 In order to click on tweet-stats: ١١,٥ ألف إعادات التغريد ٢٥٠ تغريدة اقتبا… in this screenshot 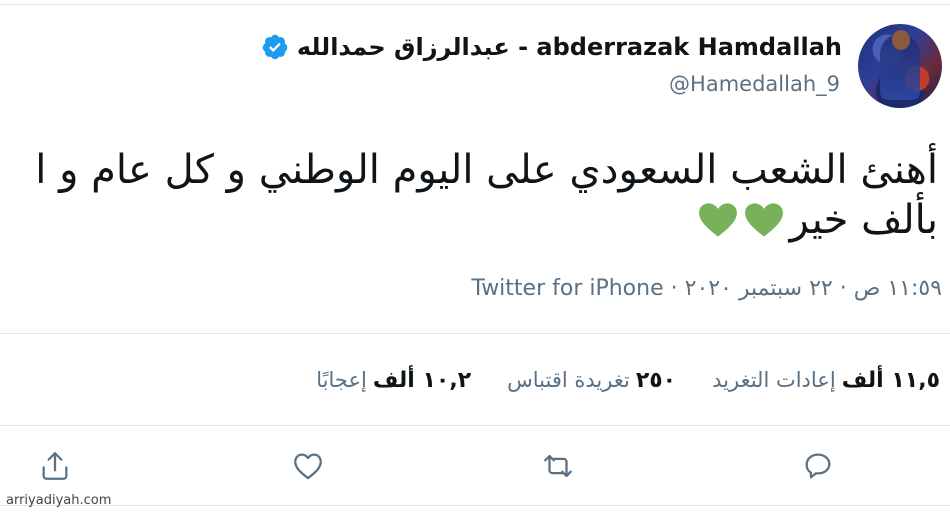, I will do `click(628, 380)`.